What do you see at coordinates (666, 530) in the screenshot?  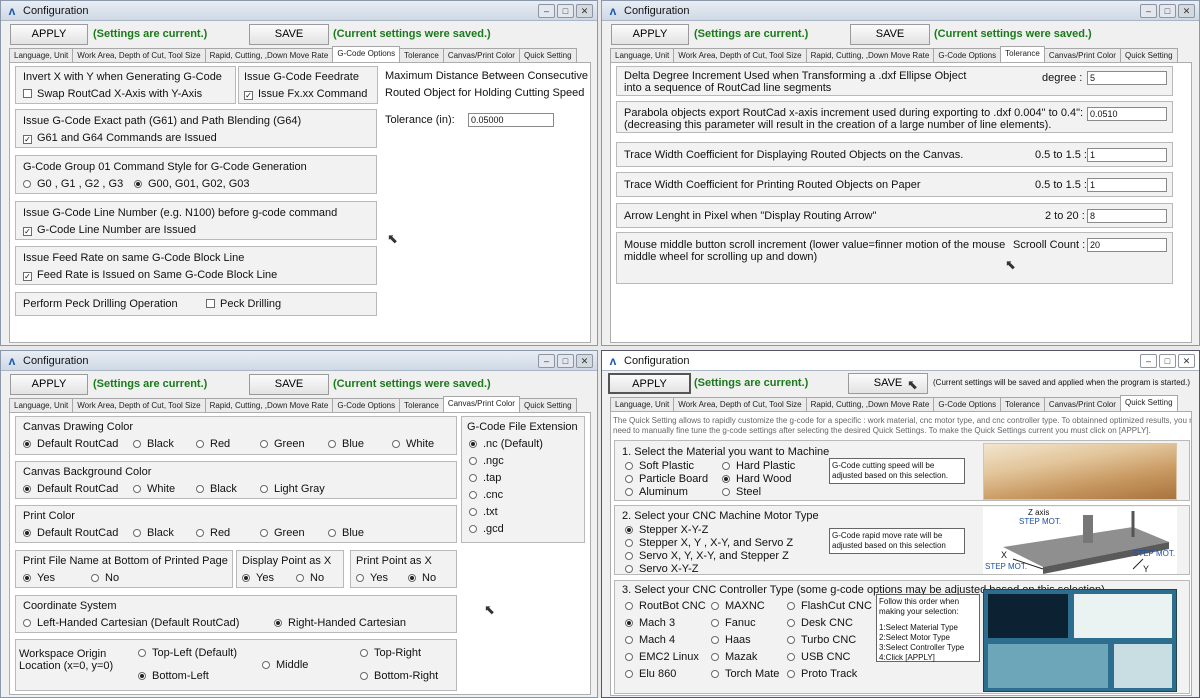 I see `radio-stepper-xyz: Stepper X-Y-Z` at bounding box center [666, 530].